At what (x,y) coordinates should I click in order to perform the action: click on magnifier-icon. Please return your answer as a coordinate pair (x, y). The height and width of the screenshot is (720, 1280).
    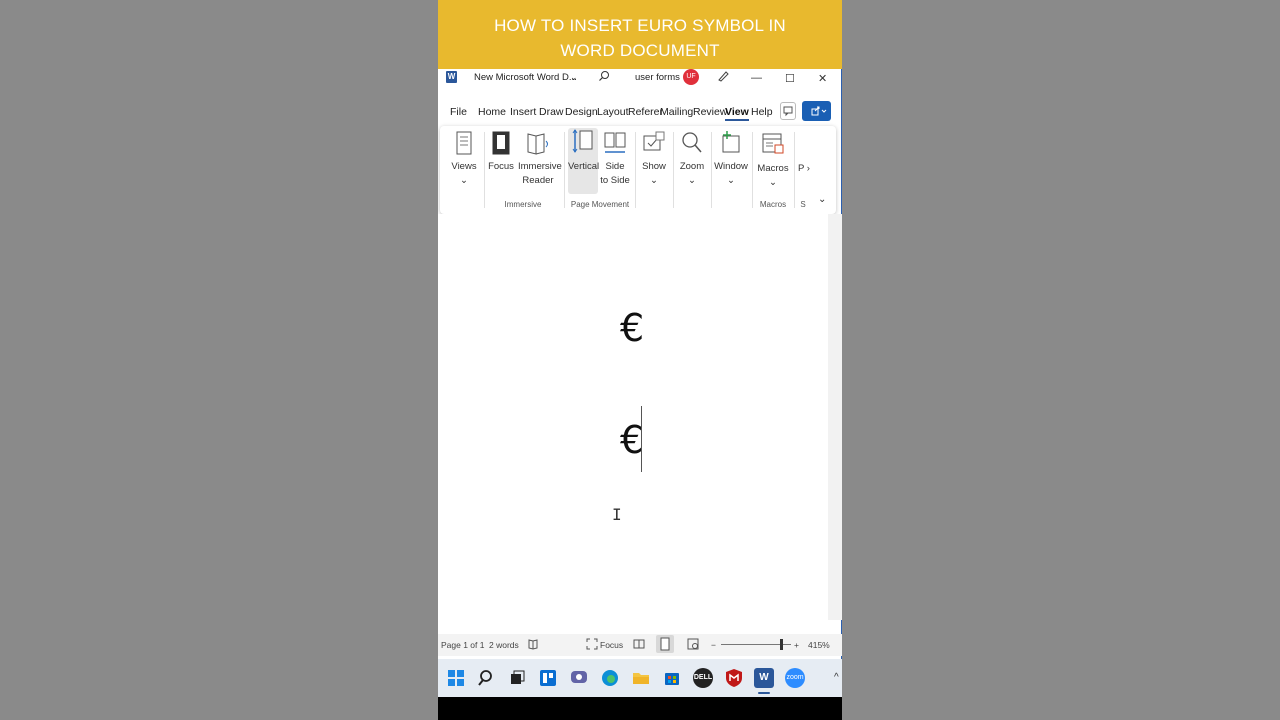
    Looking at the image, I should click on (692, 142).